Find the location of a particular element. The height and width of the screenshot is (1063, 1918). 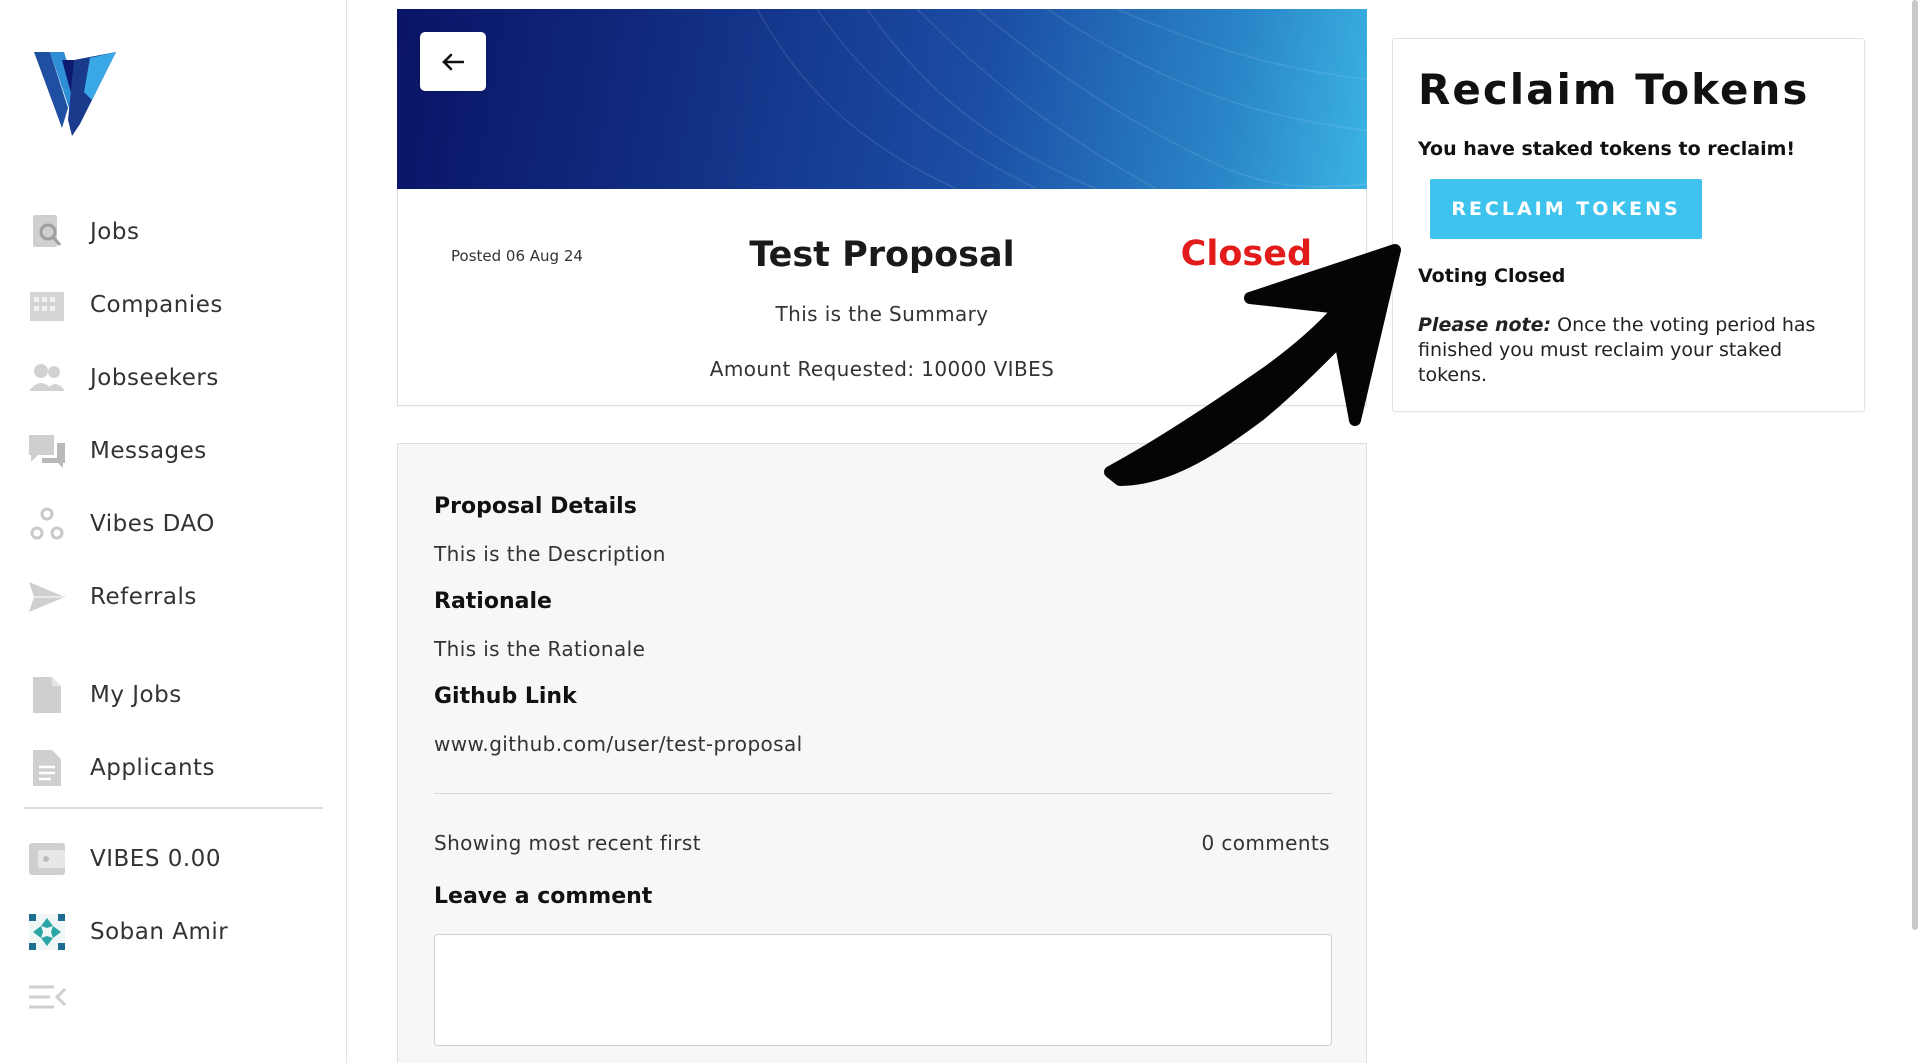

sidebar-item-label: Companies is located at coordinates (156, 305).